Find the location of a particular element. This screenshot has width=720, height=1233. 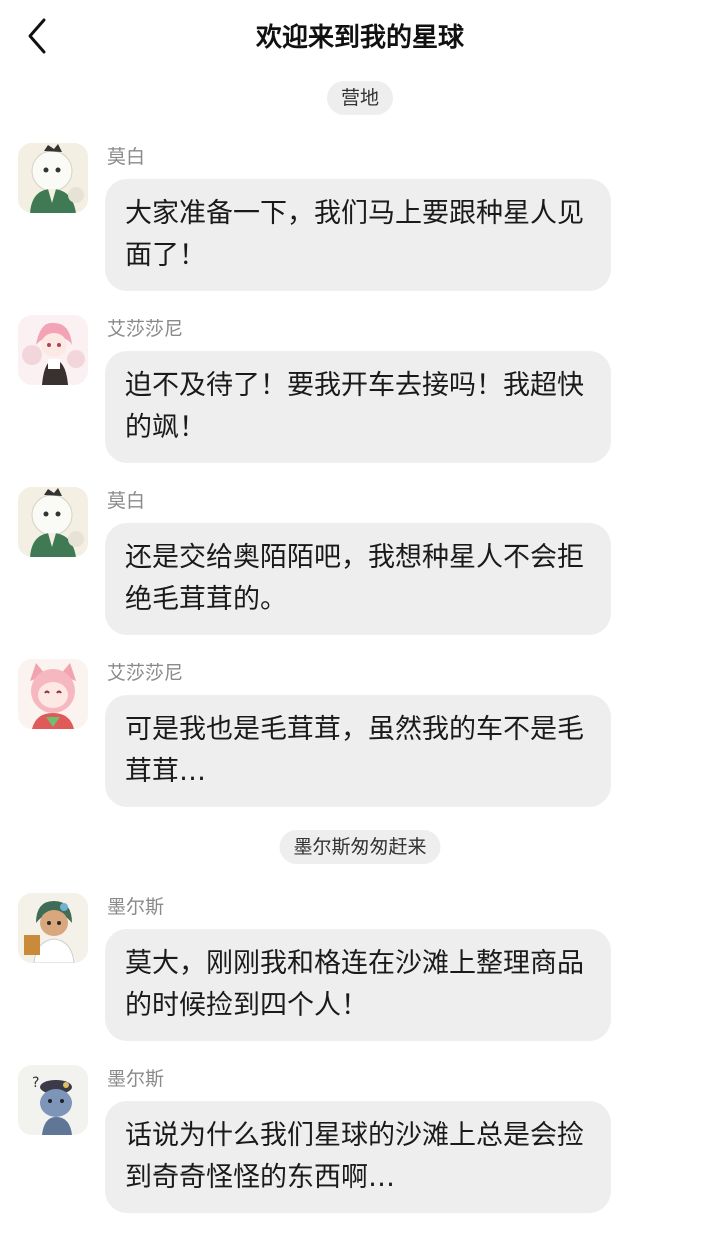

header-bar: 欢迎来到我的星球 is located at coordinates (360, 38).